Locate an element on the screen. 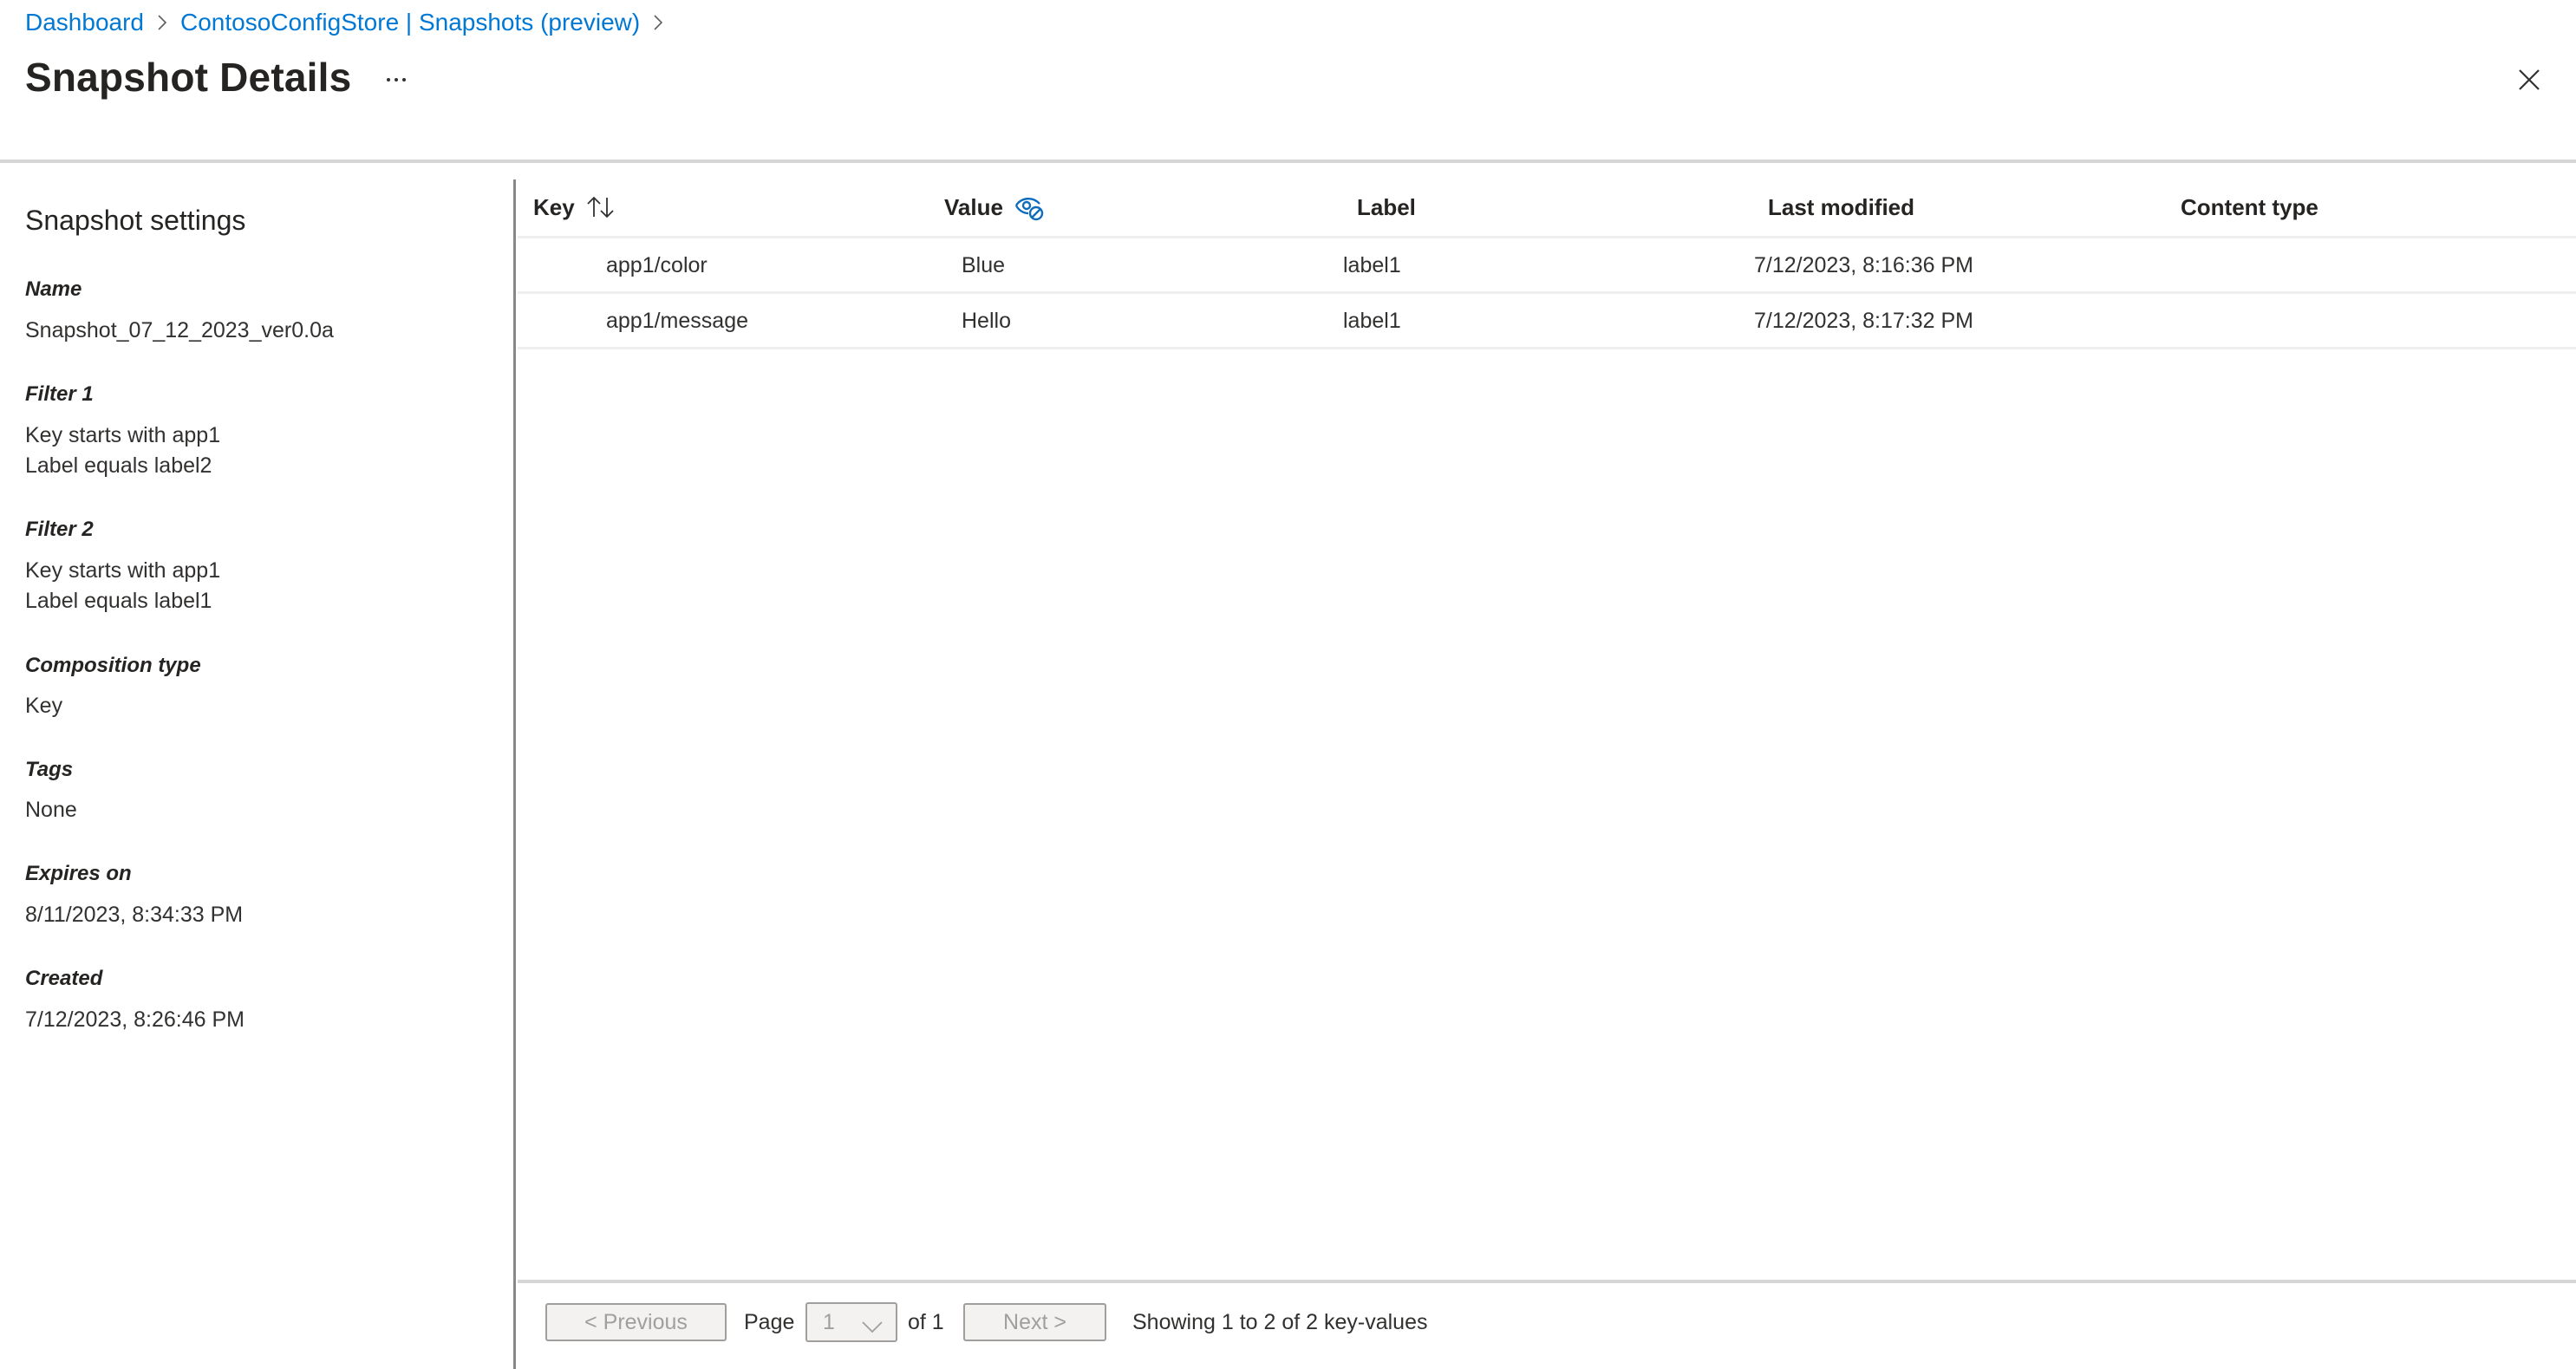 Image resolution: width=2576 pixels, height=1369 pixels. field-label-expires-on: Expires on is located at coordinates (78, 874).